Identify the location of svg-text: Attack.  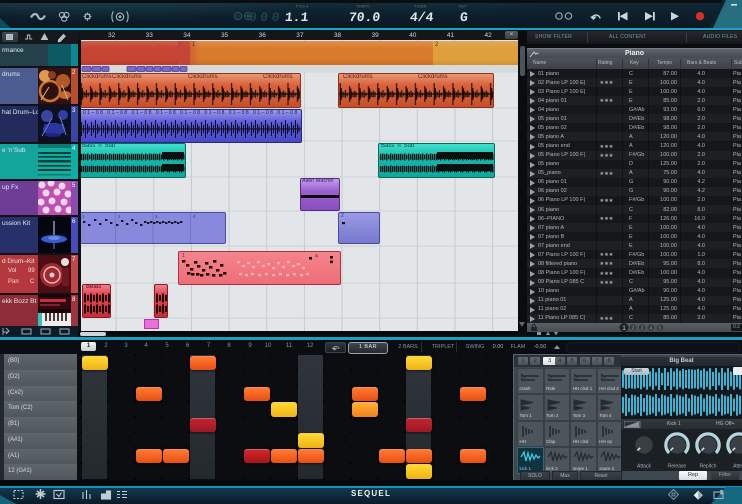
(644, 467).